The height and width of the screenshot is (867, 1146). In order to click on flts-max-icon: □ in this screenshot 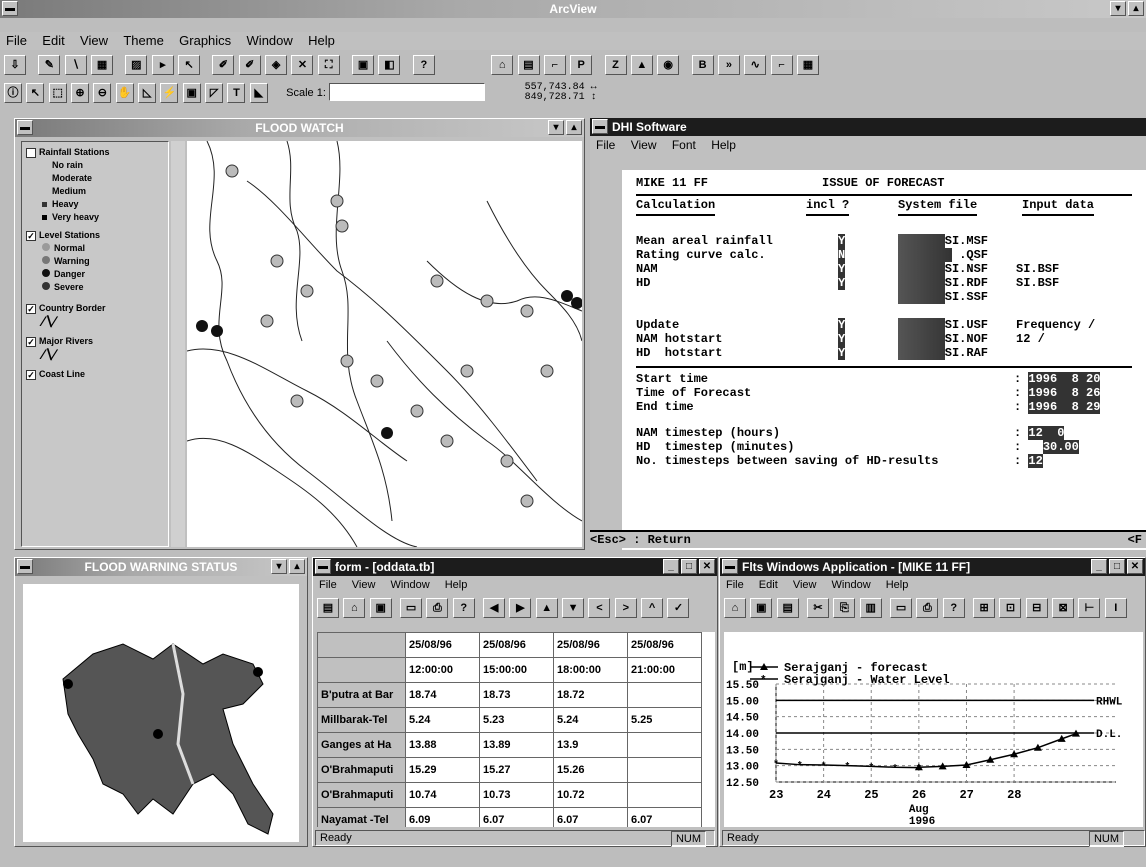, I will do `click(1117, 566)`.